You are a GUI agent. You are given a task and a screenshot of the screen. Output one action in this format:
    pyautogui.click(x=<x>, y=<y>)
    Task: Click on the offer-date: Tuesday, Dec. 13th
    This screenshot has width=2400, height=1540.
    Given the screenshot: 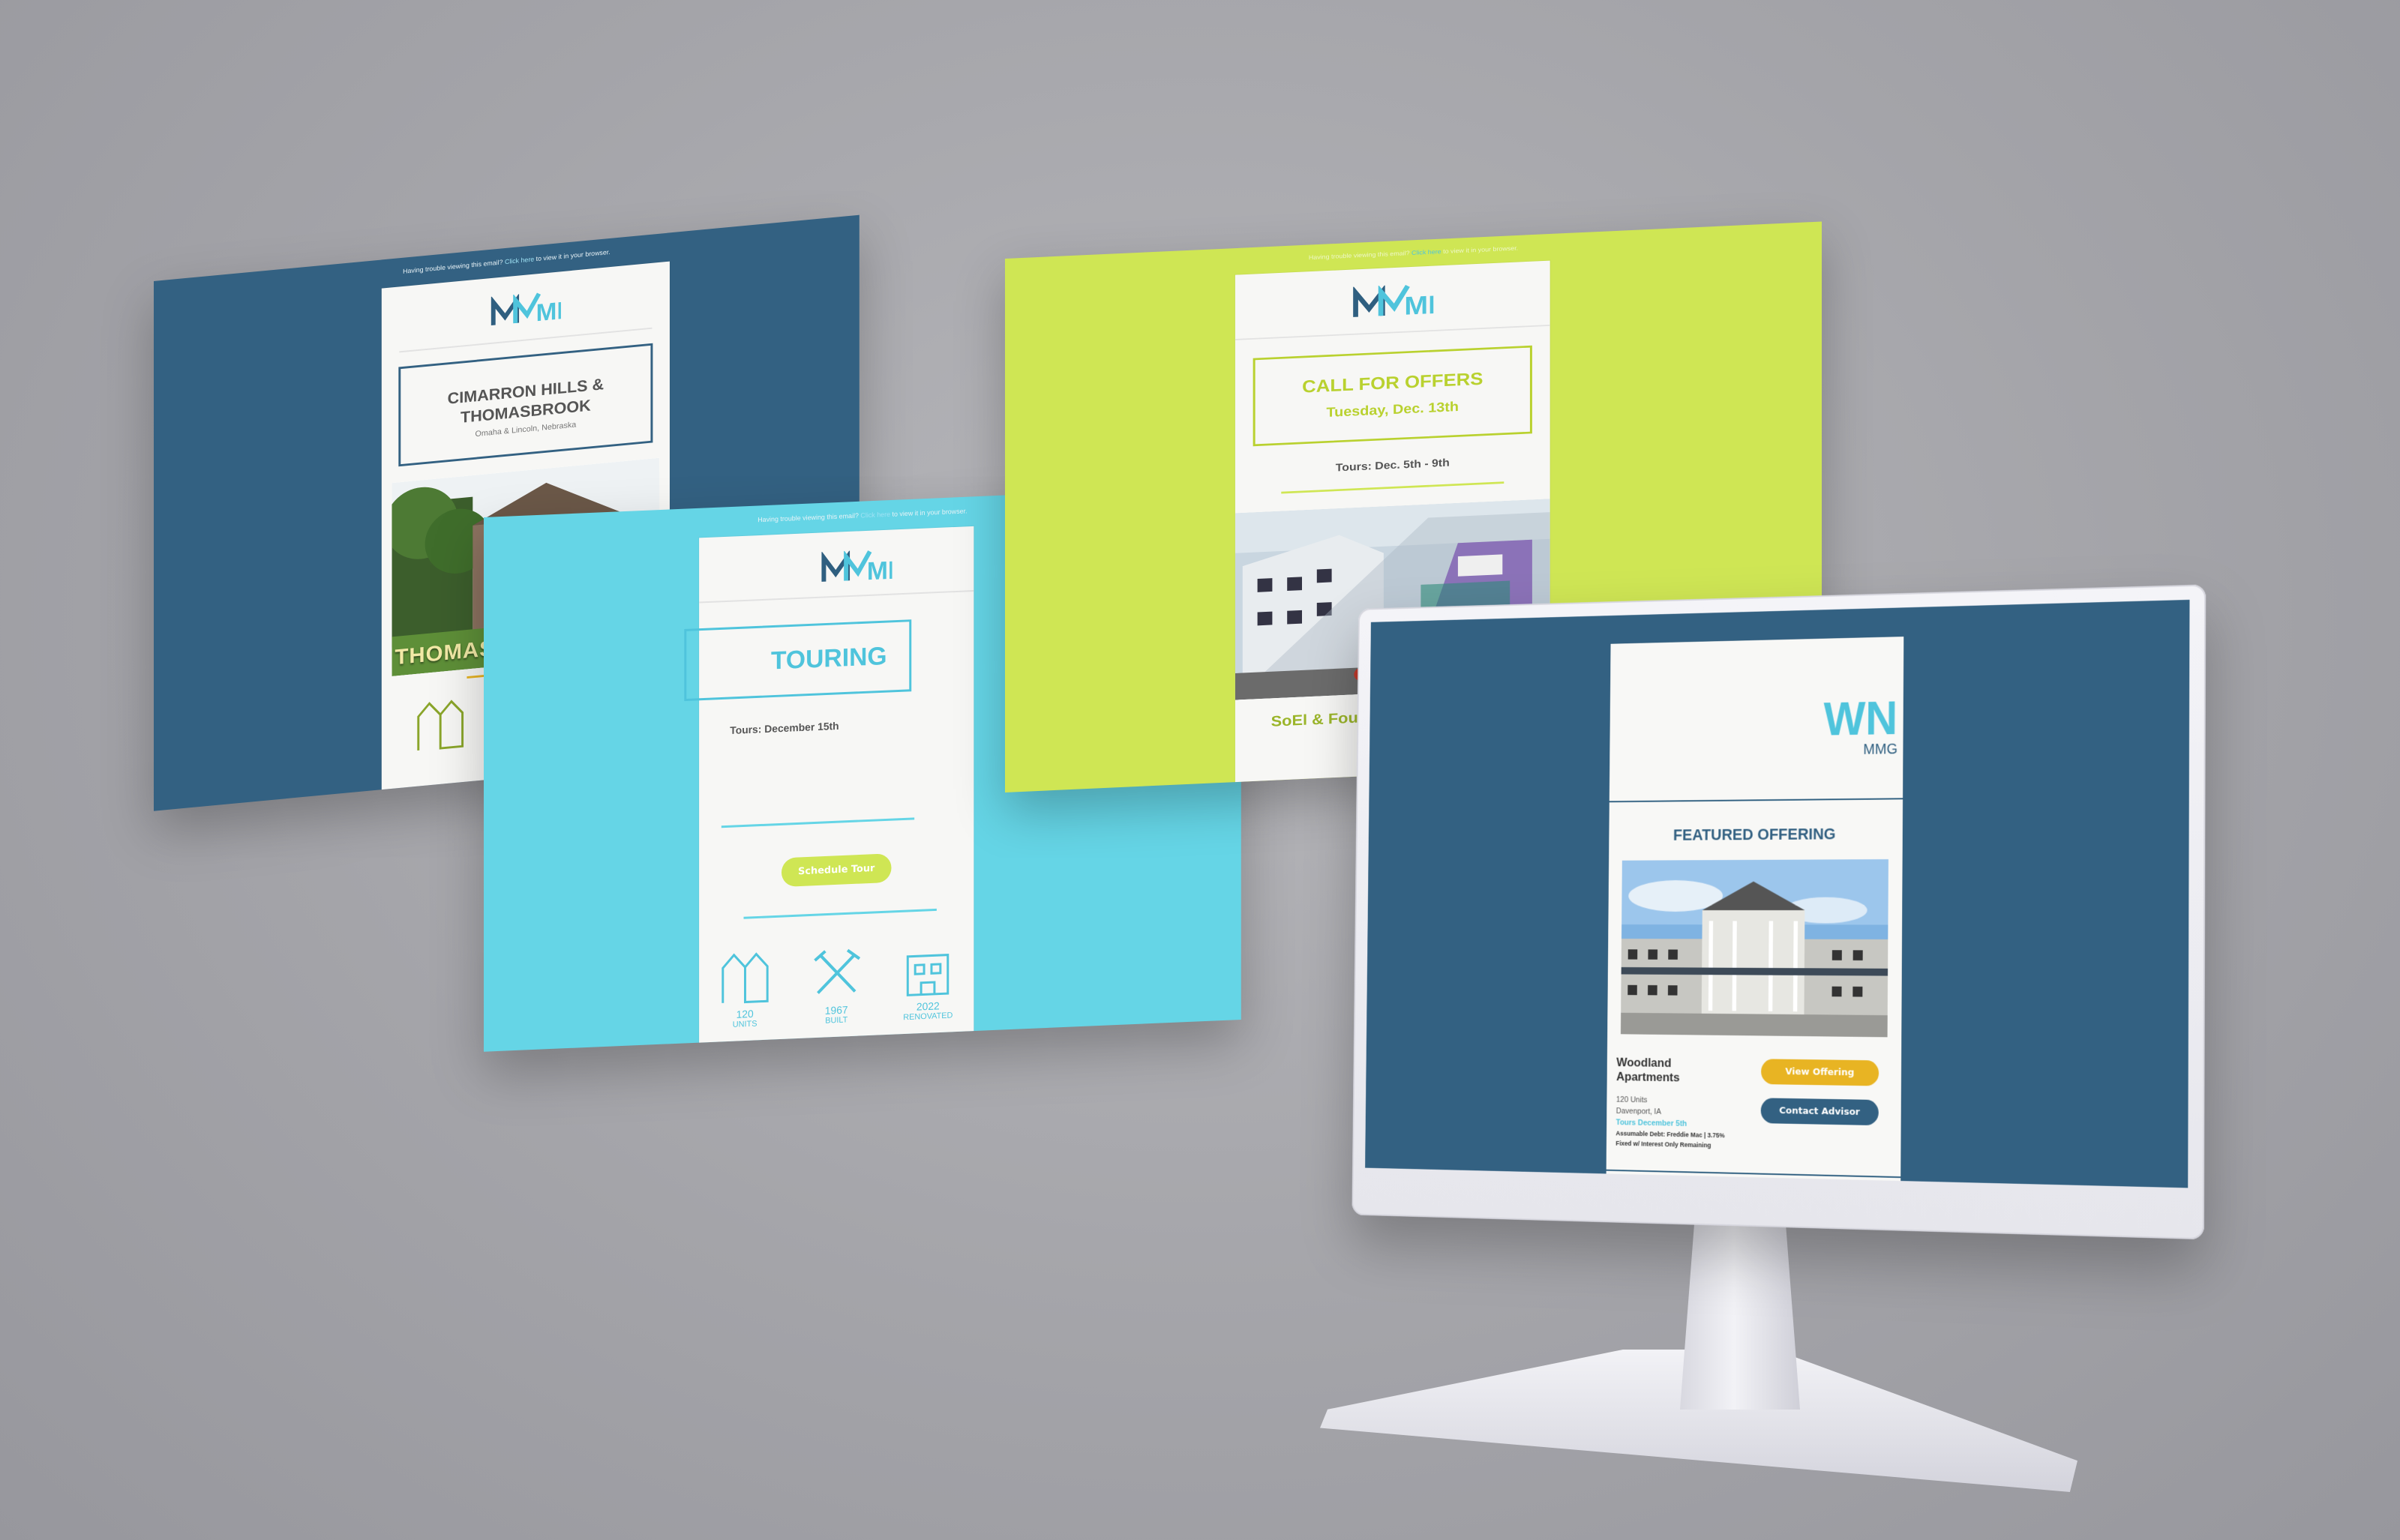 What is the action you would take?
    pyautogui.click(x=1392, y=410)
    